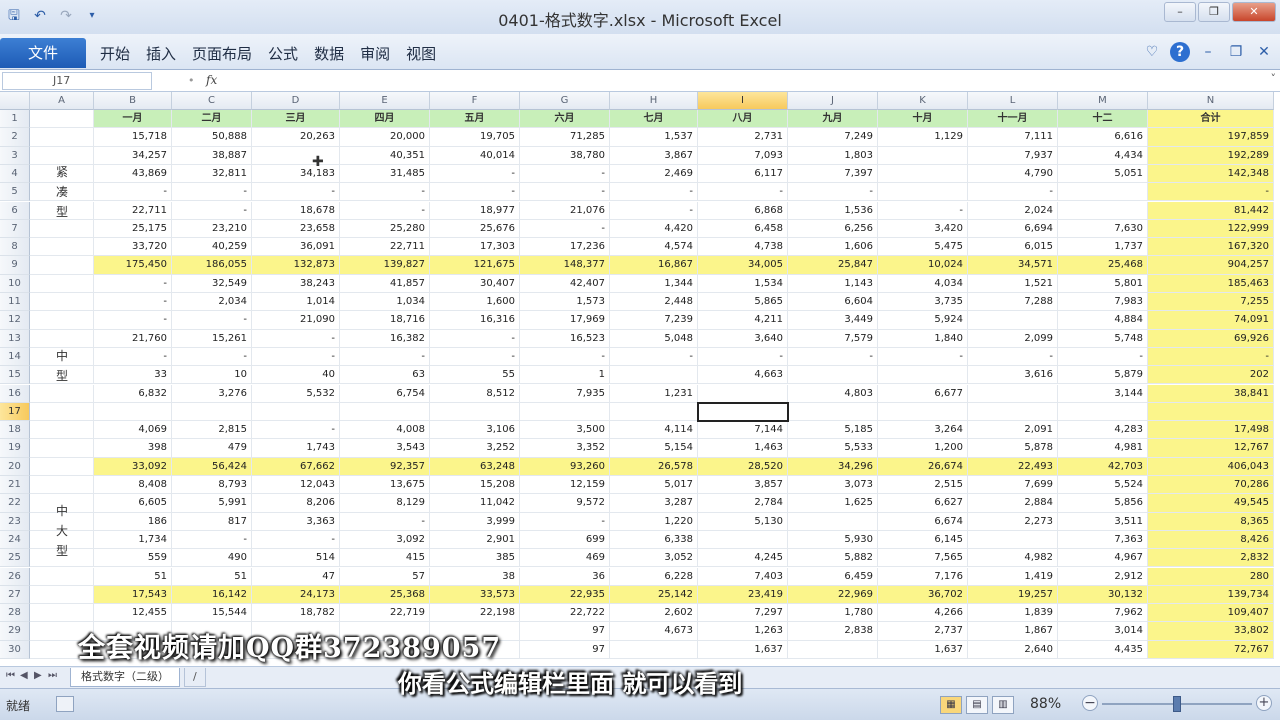  What do you see at coordinates (833, 338) in the screenshot?
I see `cell-j13: 7,579` at bounding box center [833, 338].